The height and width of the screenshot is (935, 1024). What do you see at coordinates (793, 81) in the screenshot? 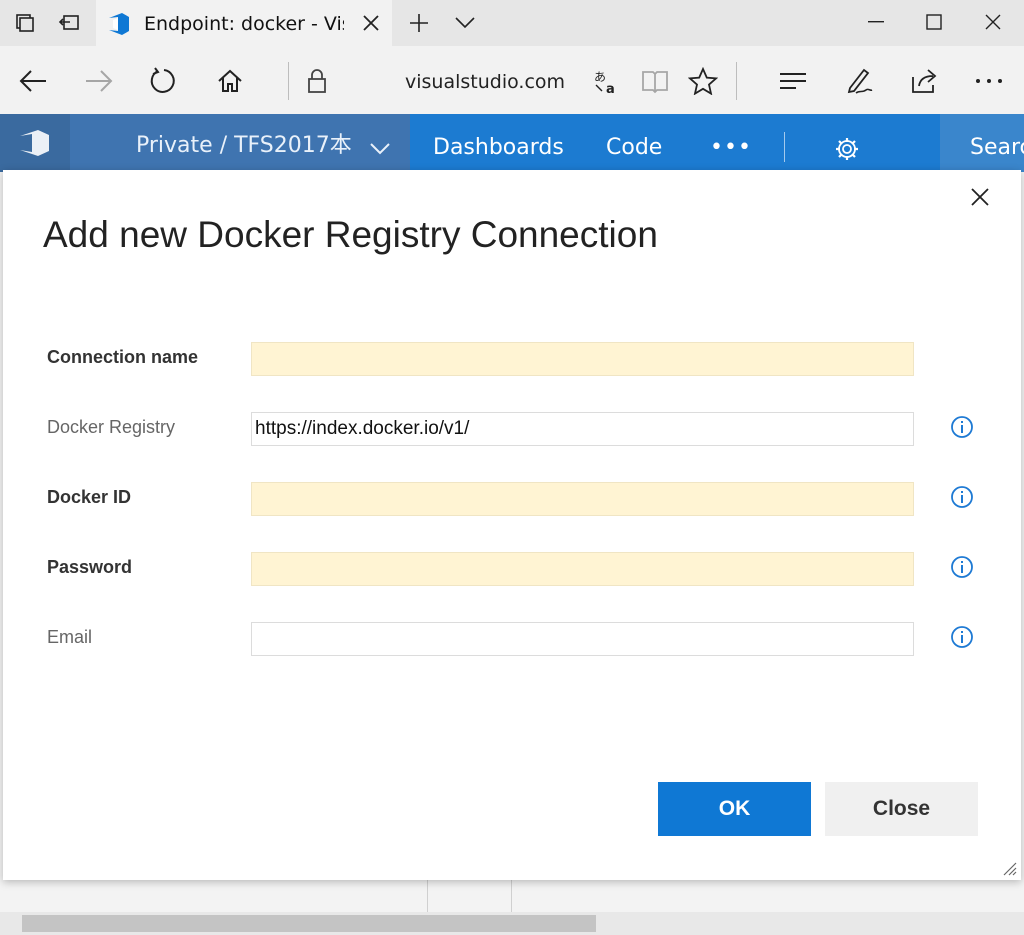
I see `hub-menu-icon` at bounding box center [793, 81].